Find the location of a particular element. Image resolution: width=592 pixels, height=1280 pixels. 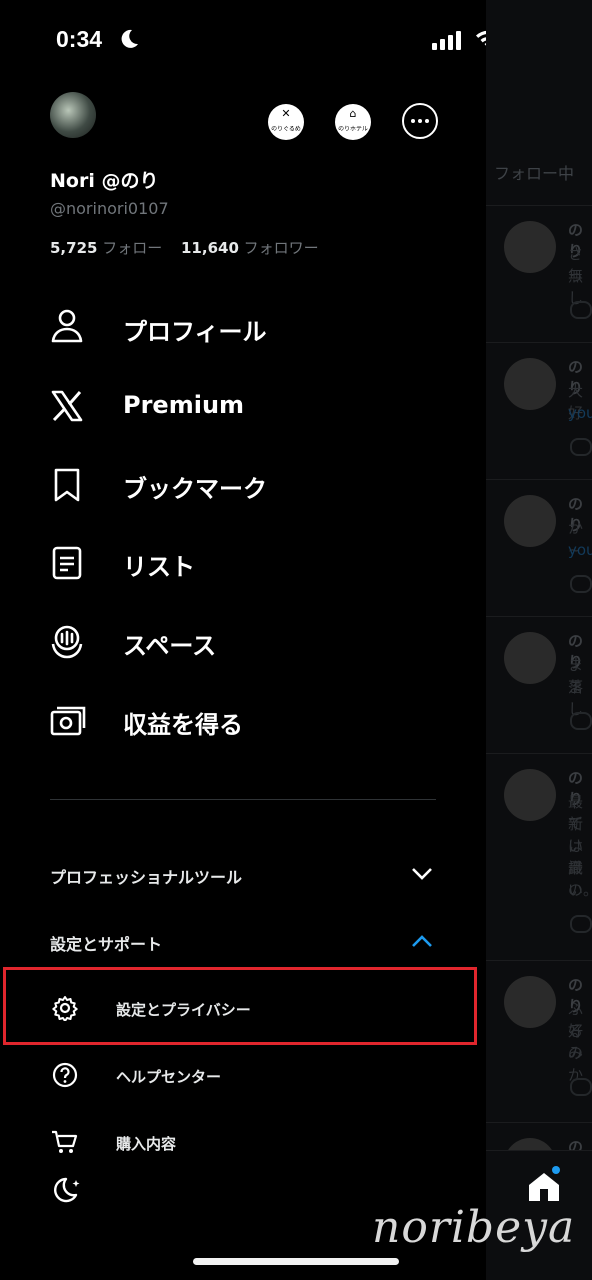

person-icon is located at coordinates (67, 326).